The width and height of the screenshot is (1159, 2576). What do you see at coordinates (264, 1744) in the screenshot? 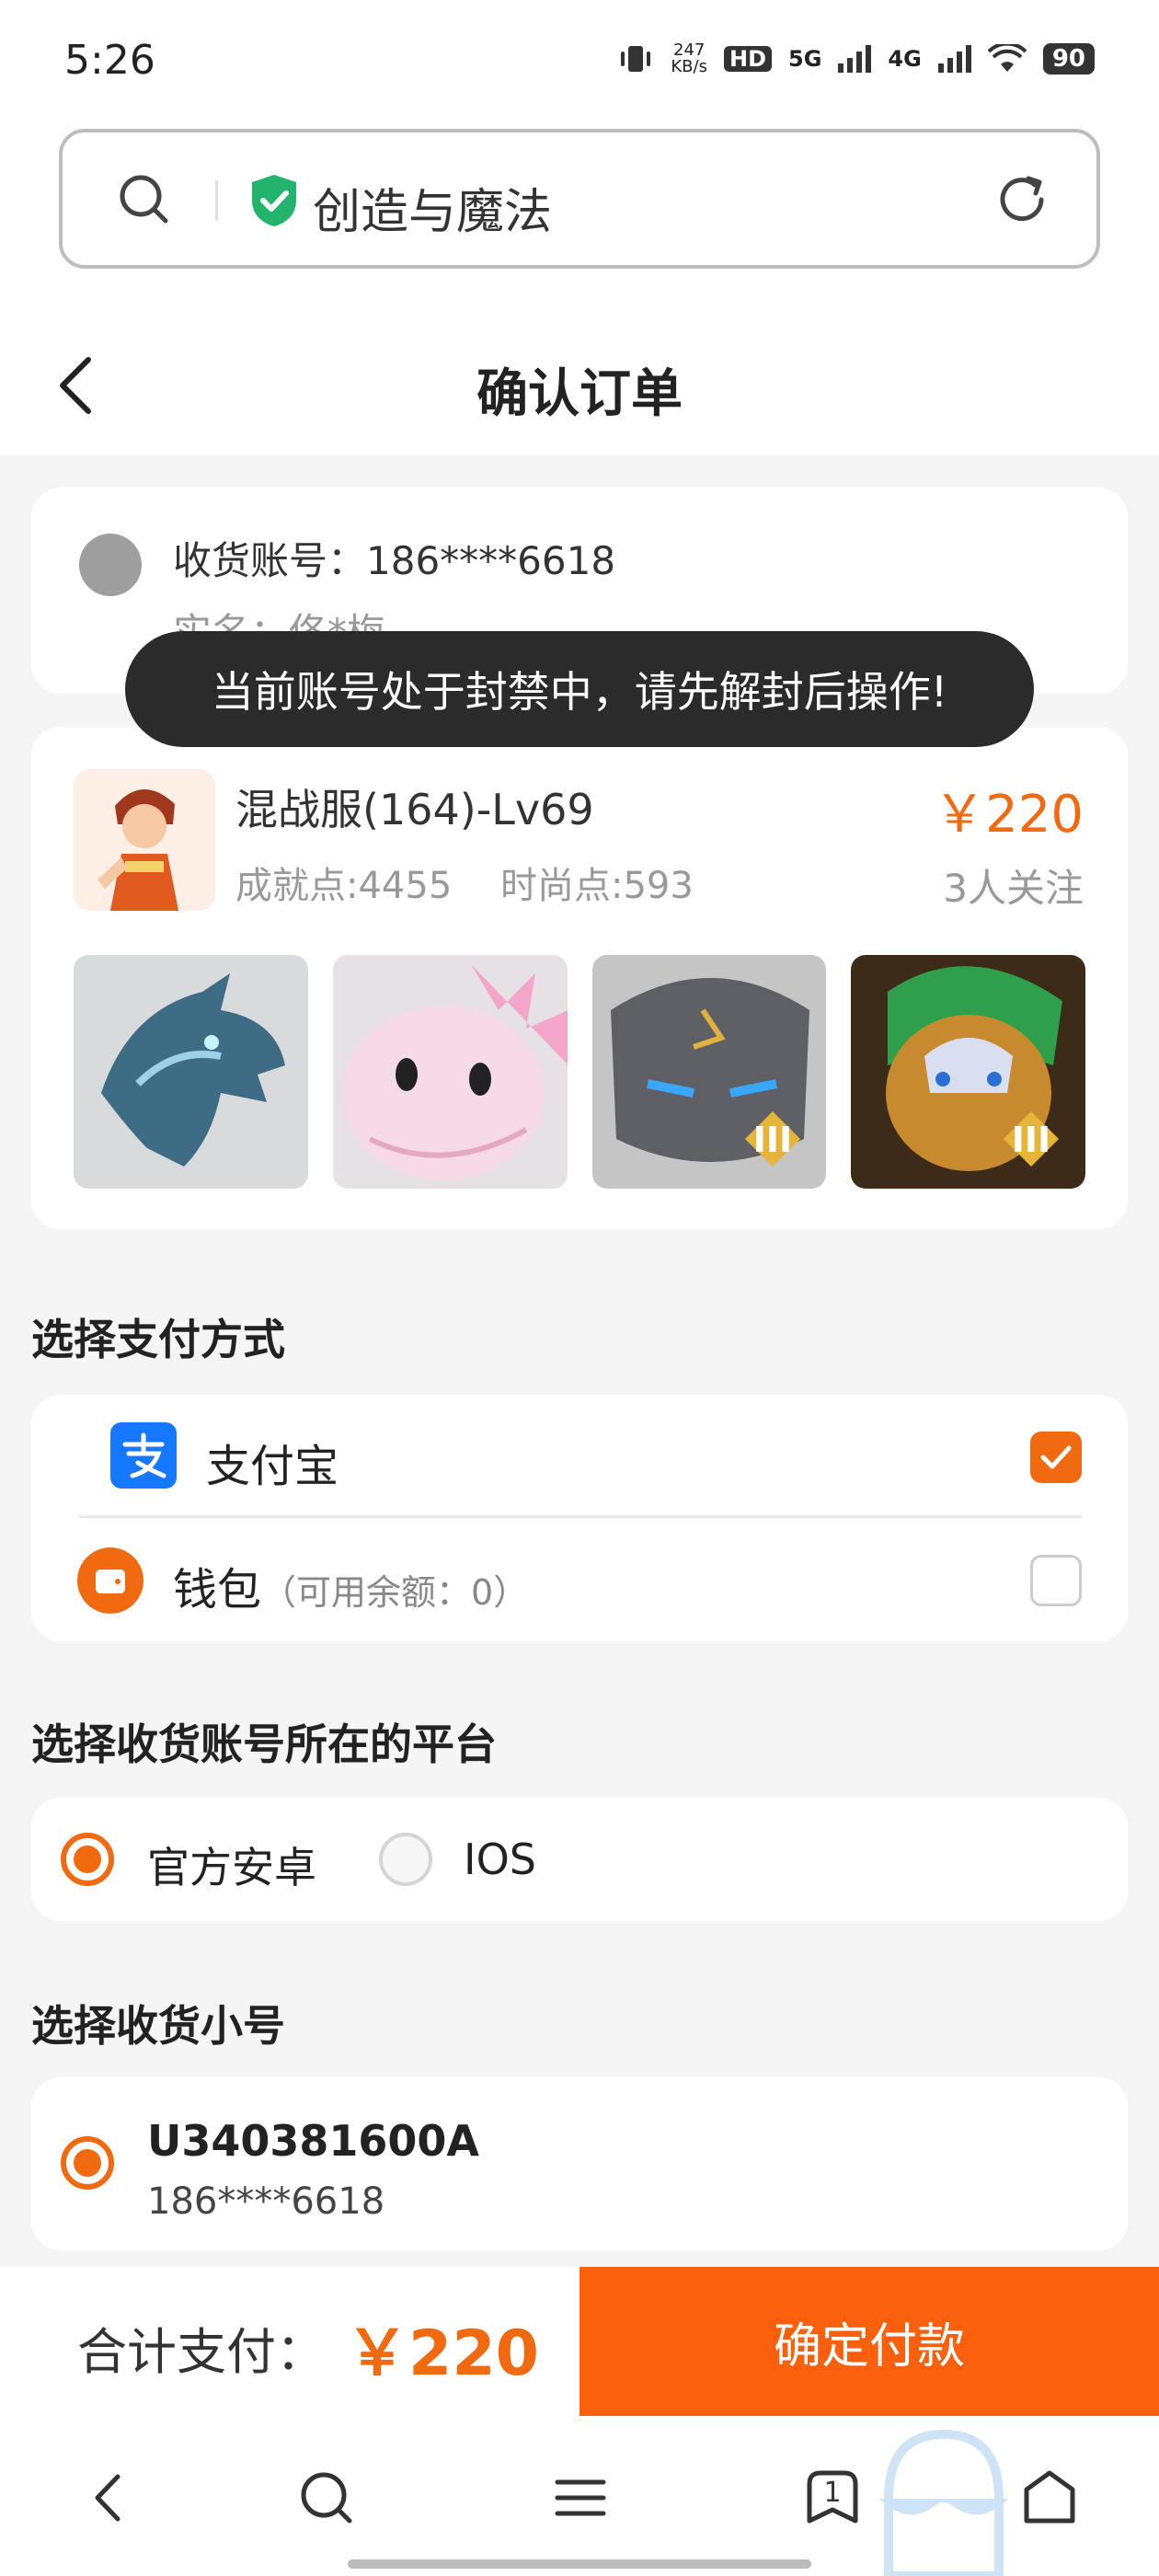
I see `platform-section-title: 选择收货账号所在的平台` at bounding box center [264, 1744].